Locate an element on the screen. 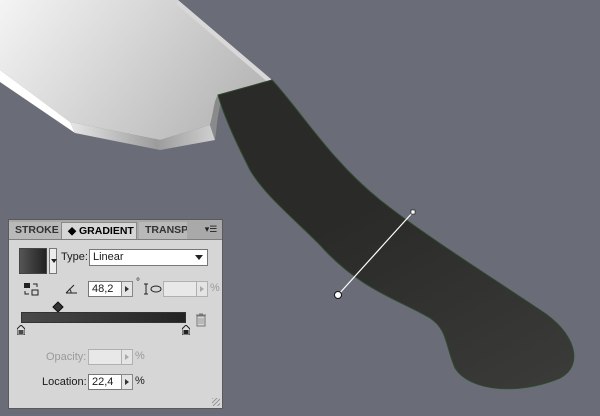 The height and width of the screenshot is (416, 600). location-label: Location: is located at coordinates (64, 382).